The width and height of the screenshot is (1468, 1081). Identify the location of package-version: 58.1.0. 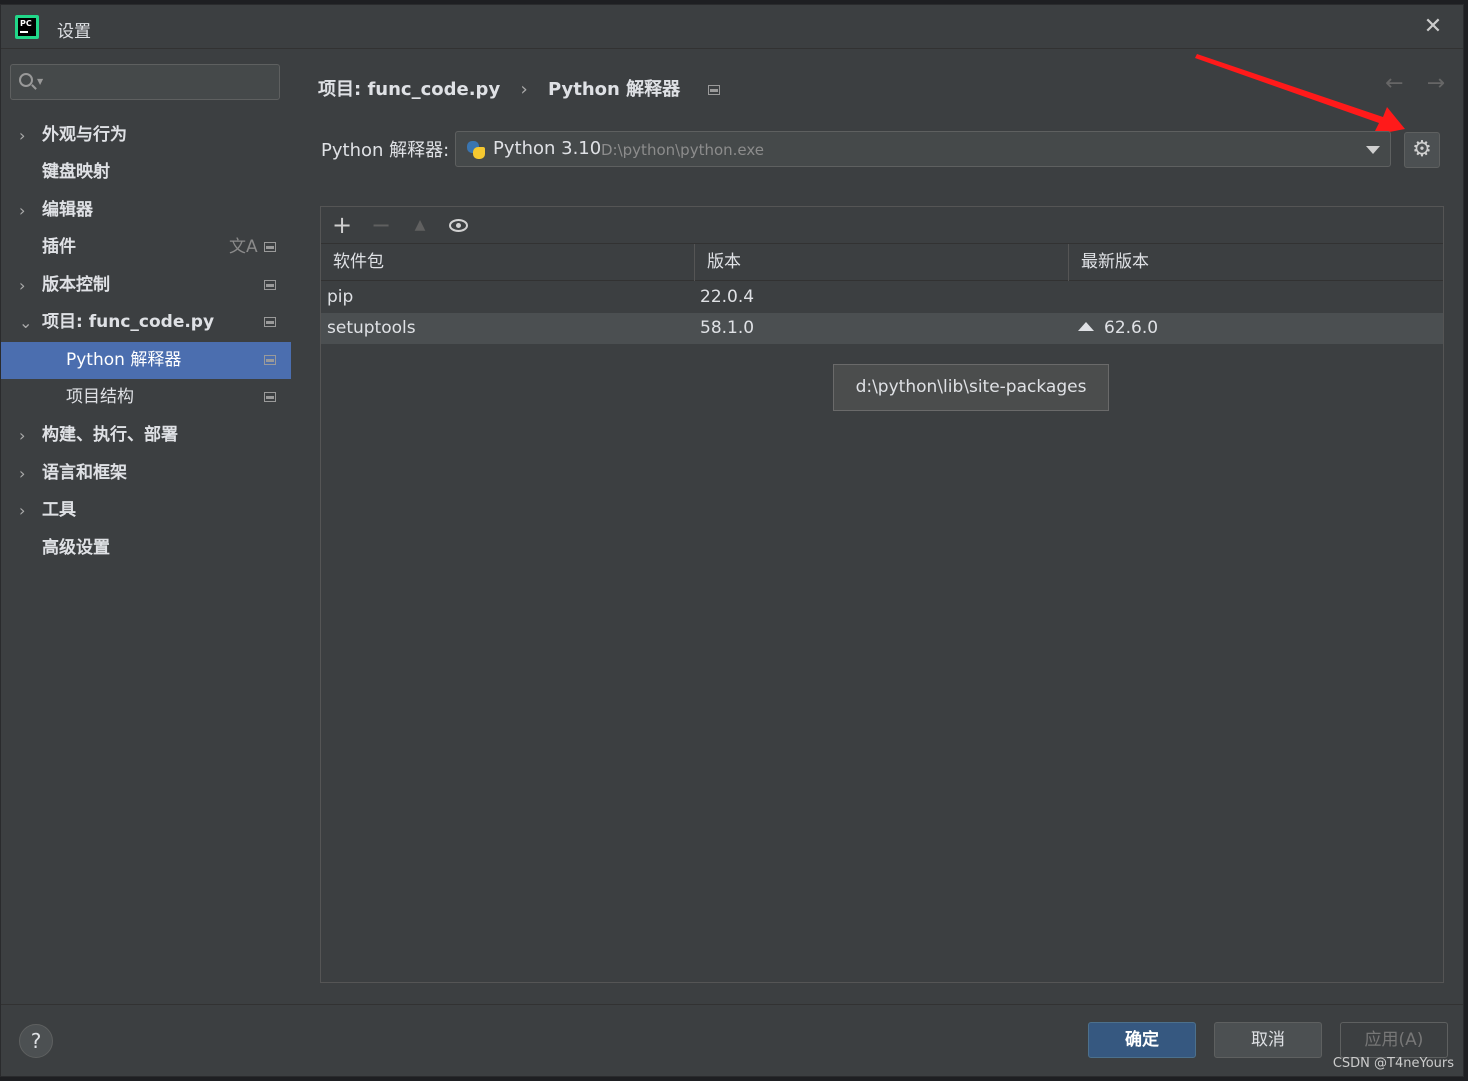
(727, 328).